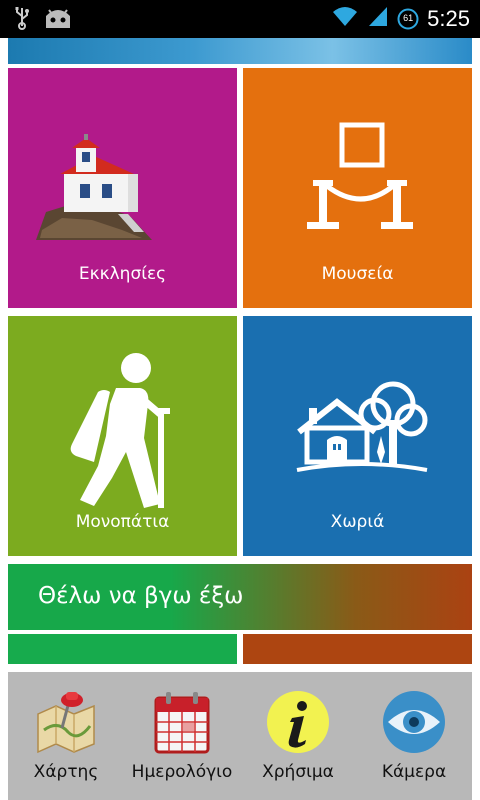 The width and height of the screenshot is (480, 800). I want to click on go-out-banner: Θέλω να βγω έξω, so click(240, 597).